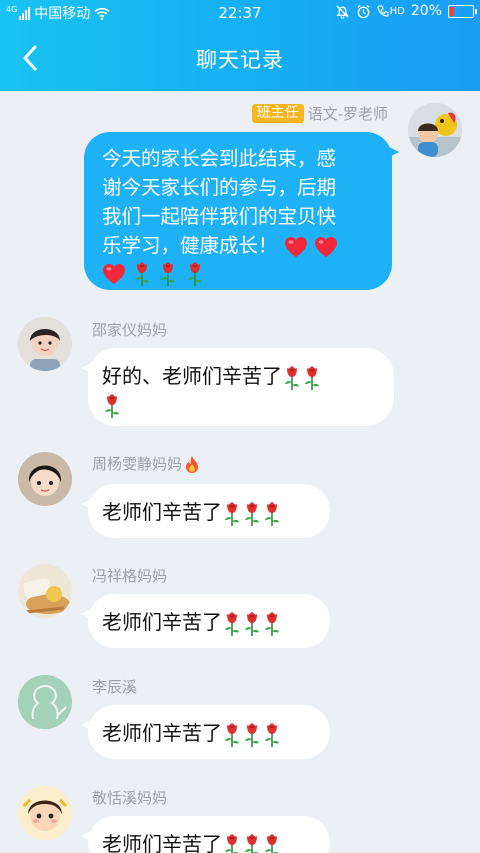 Image resolution: width=480 pixels, height=853 pixels. I want to click on fire-icon, so click(192, 464).